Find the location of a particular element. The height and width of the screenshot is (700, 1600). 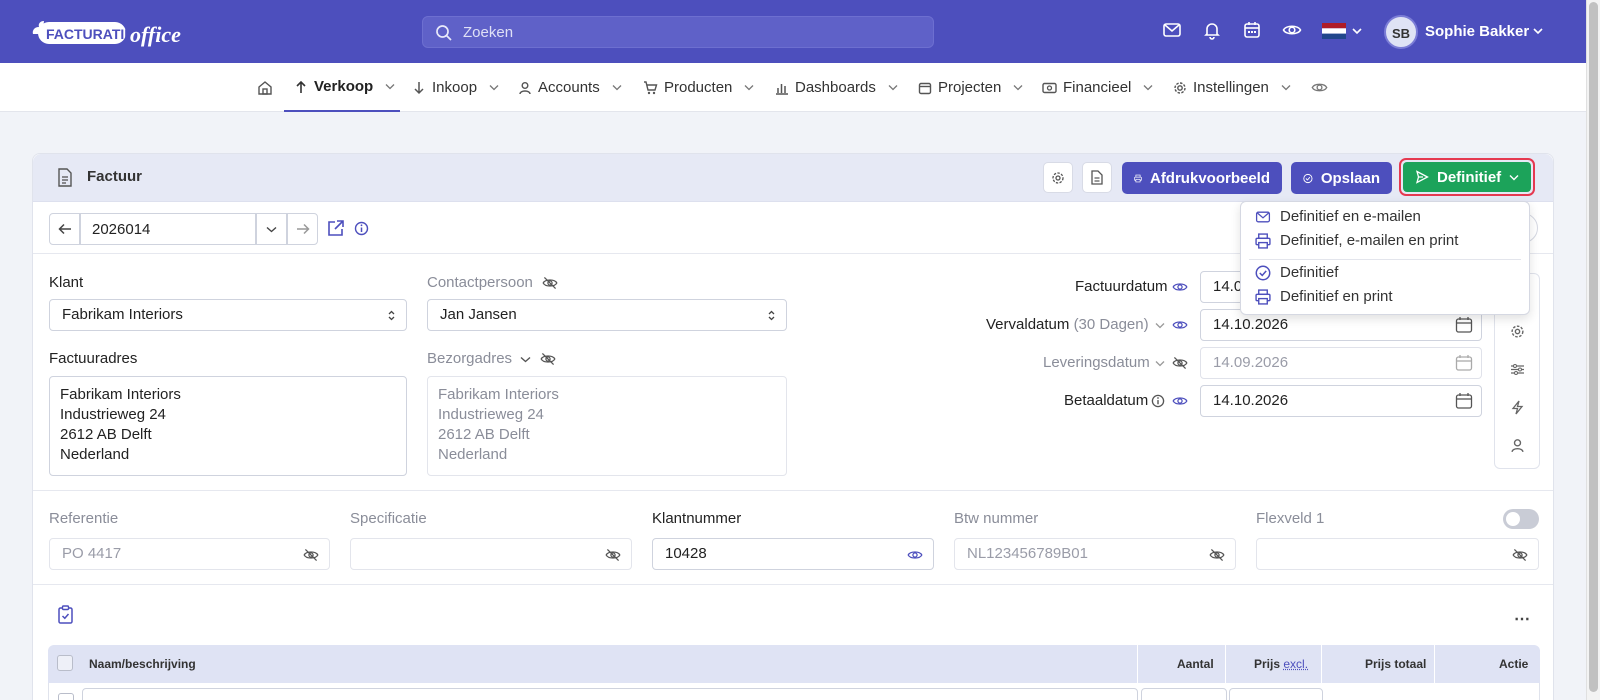

external-link-icon is located at coordinates (336, 228).